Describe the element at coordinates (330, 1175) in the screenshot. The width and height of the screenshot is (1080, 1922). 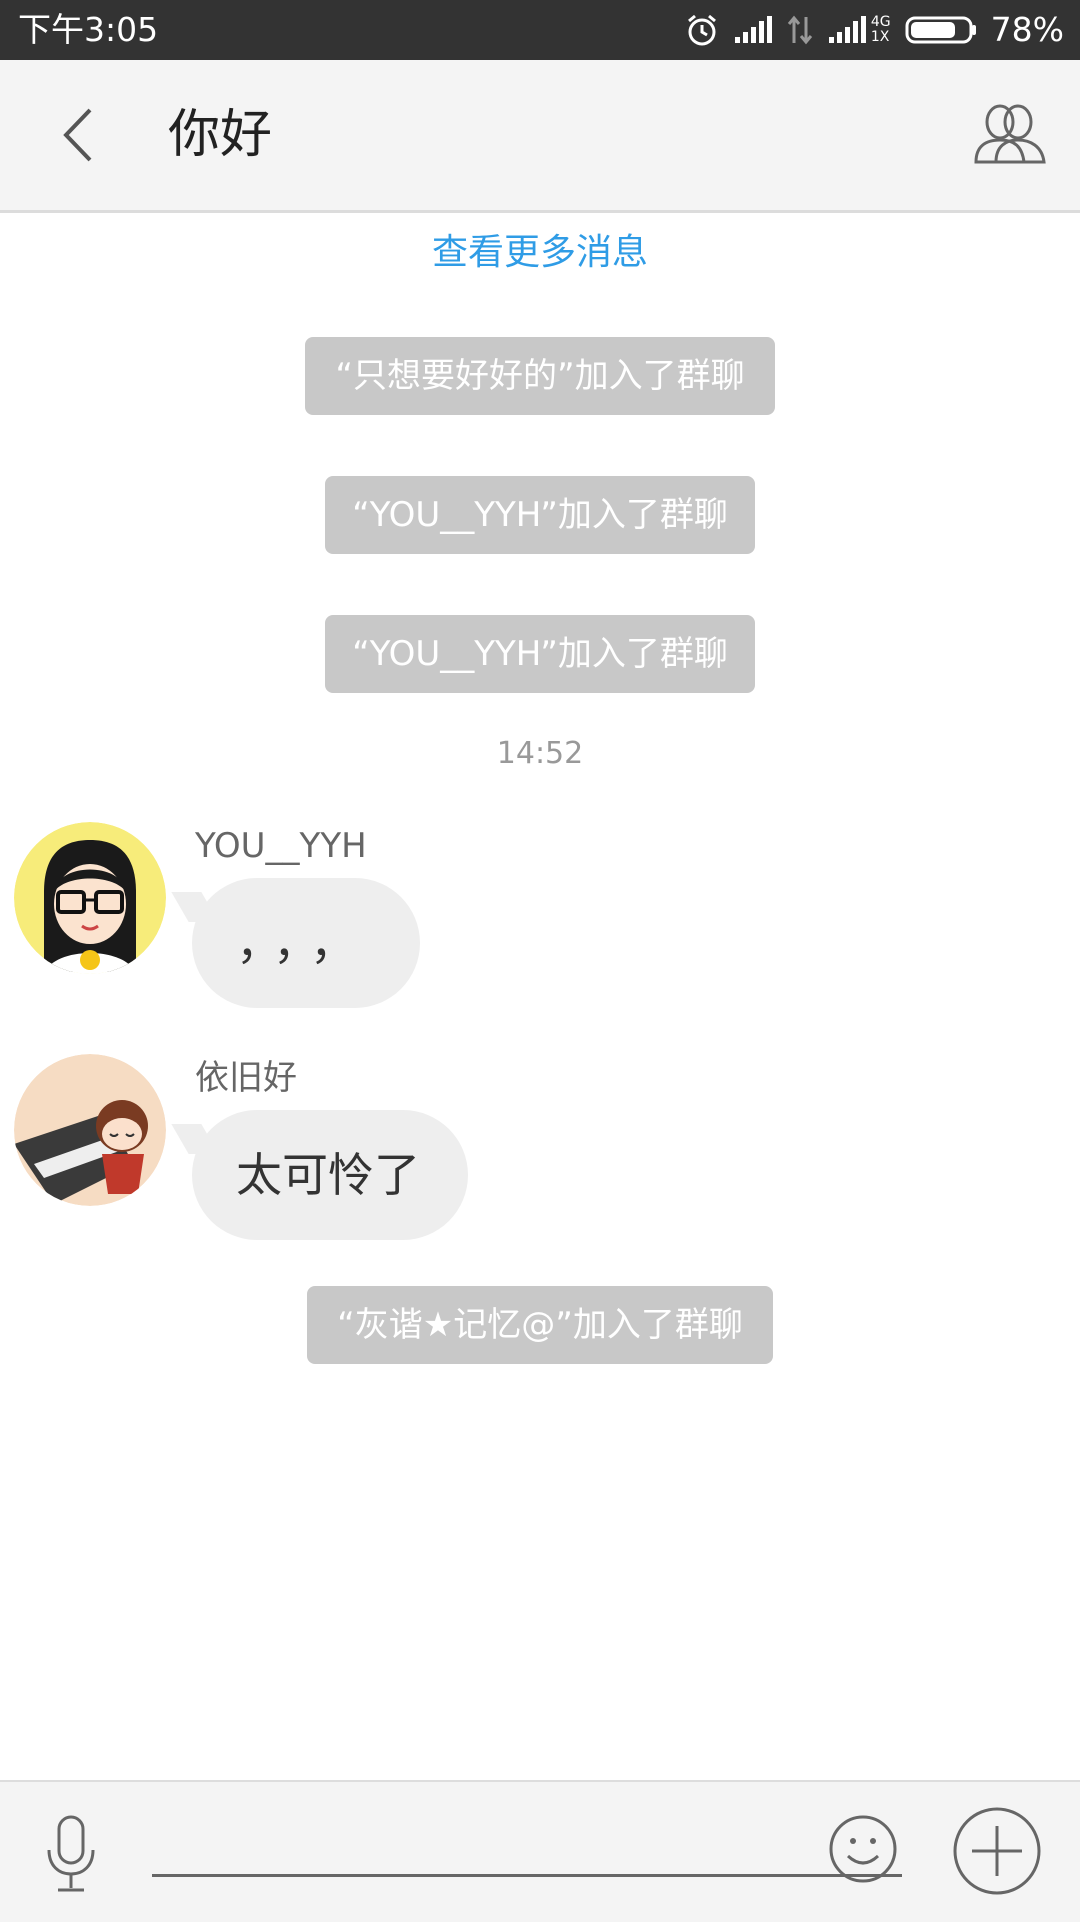
I see `message-bubble: 太可怜了` at that location.